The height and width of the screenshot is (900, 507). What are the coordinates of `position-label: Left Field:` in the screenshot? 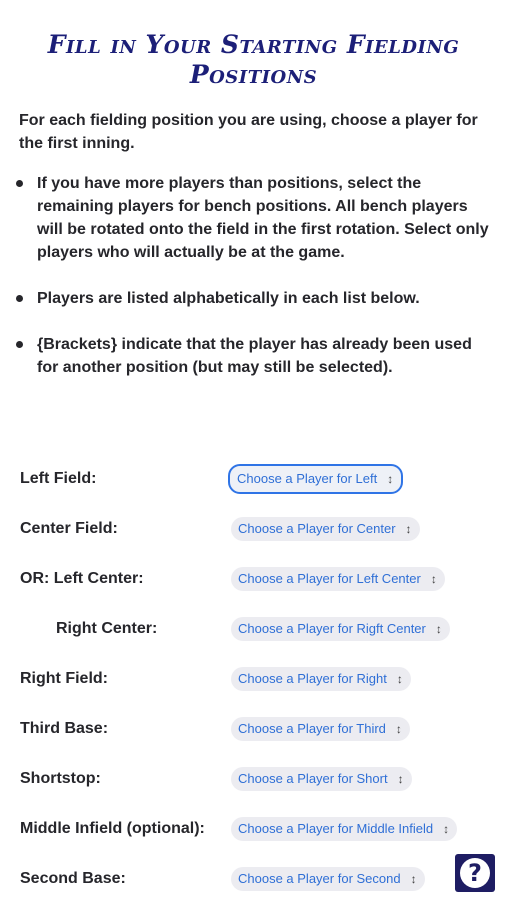 It's located at (58, 478).